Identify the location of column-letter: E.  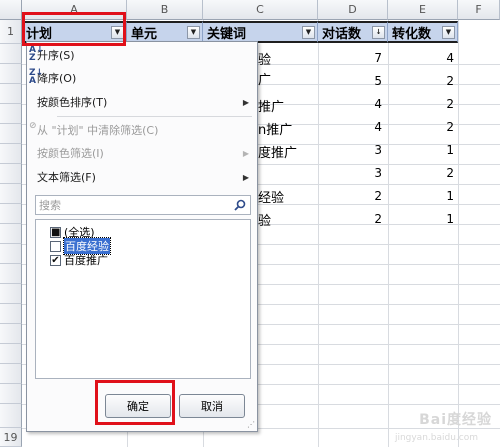
(422, 9).